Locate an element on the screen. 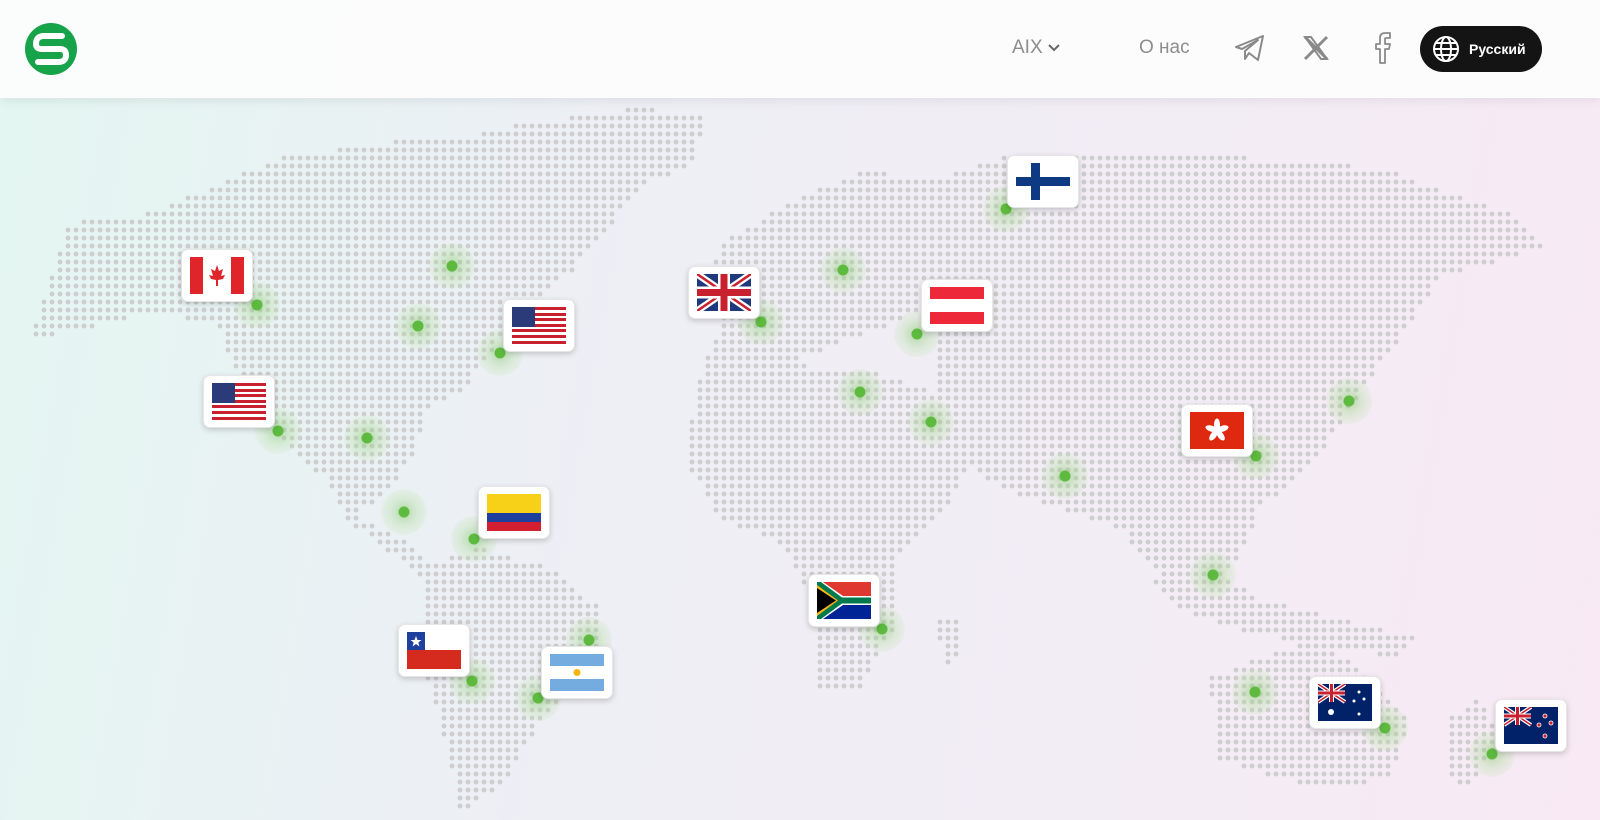 The height and width of the screenshot is (820, 1600). nav-aix-dropdown: AIX is located at coordinates (1036, 48).